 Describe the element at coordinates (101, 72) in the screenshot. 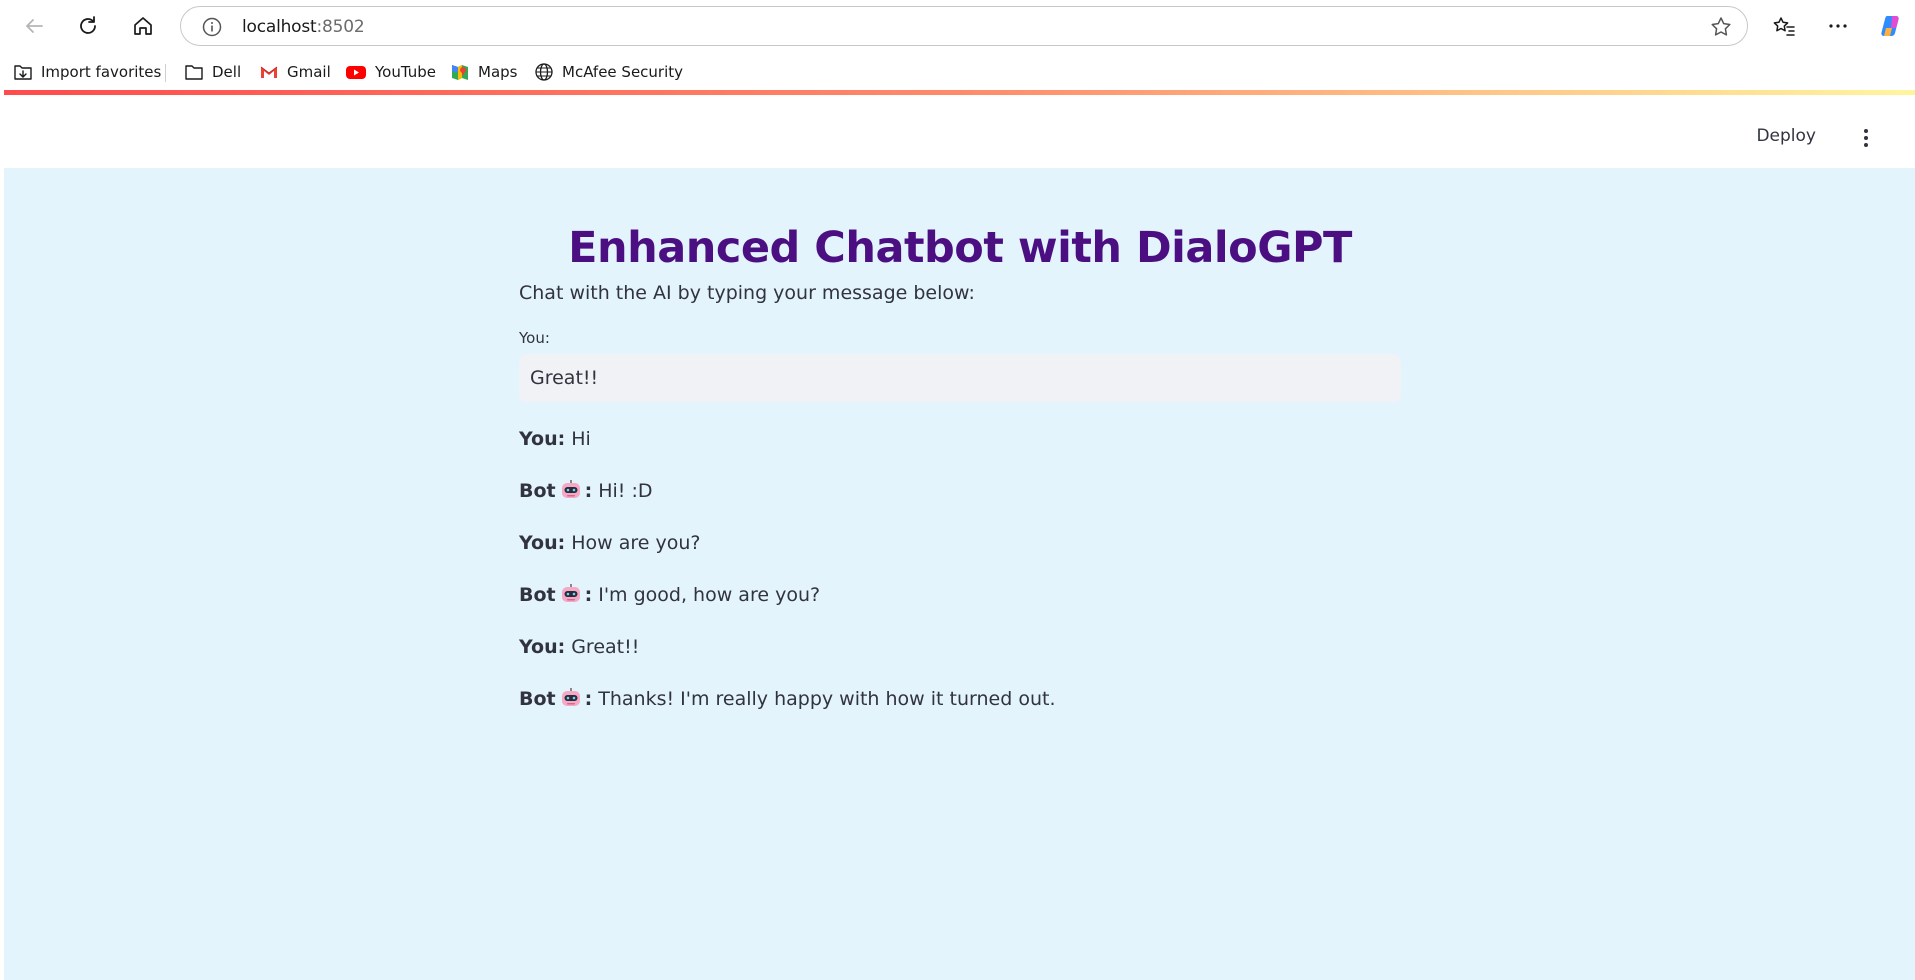

I see `bookmark-label: Import favorites` at that location.